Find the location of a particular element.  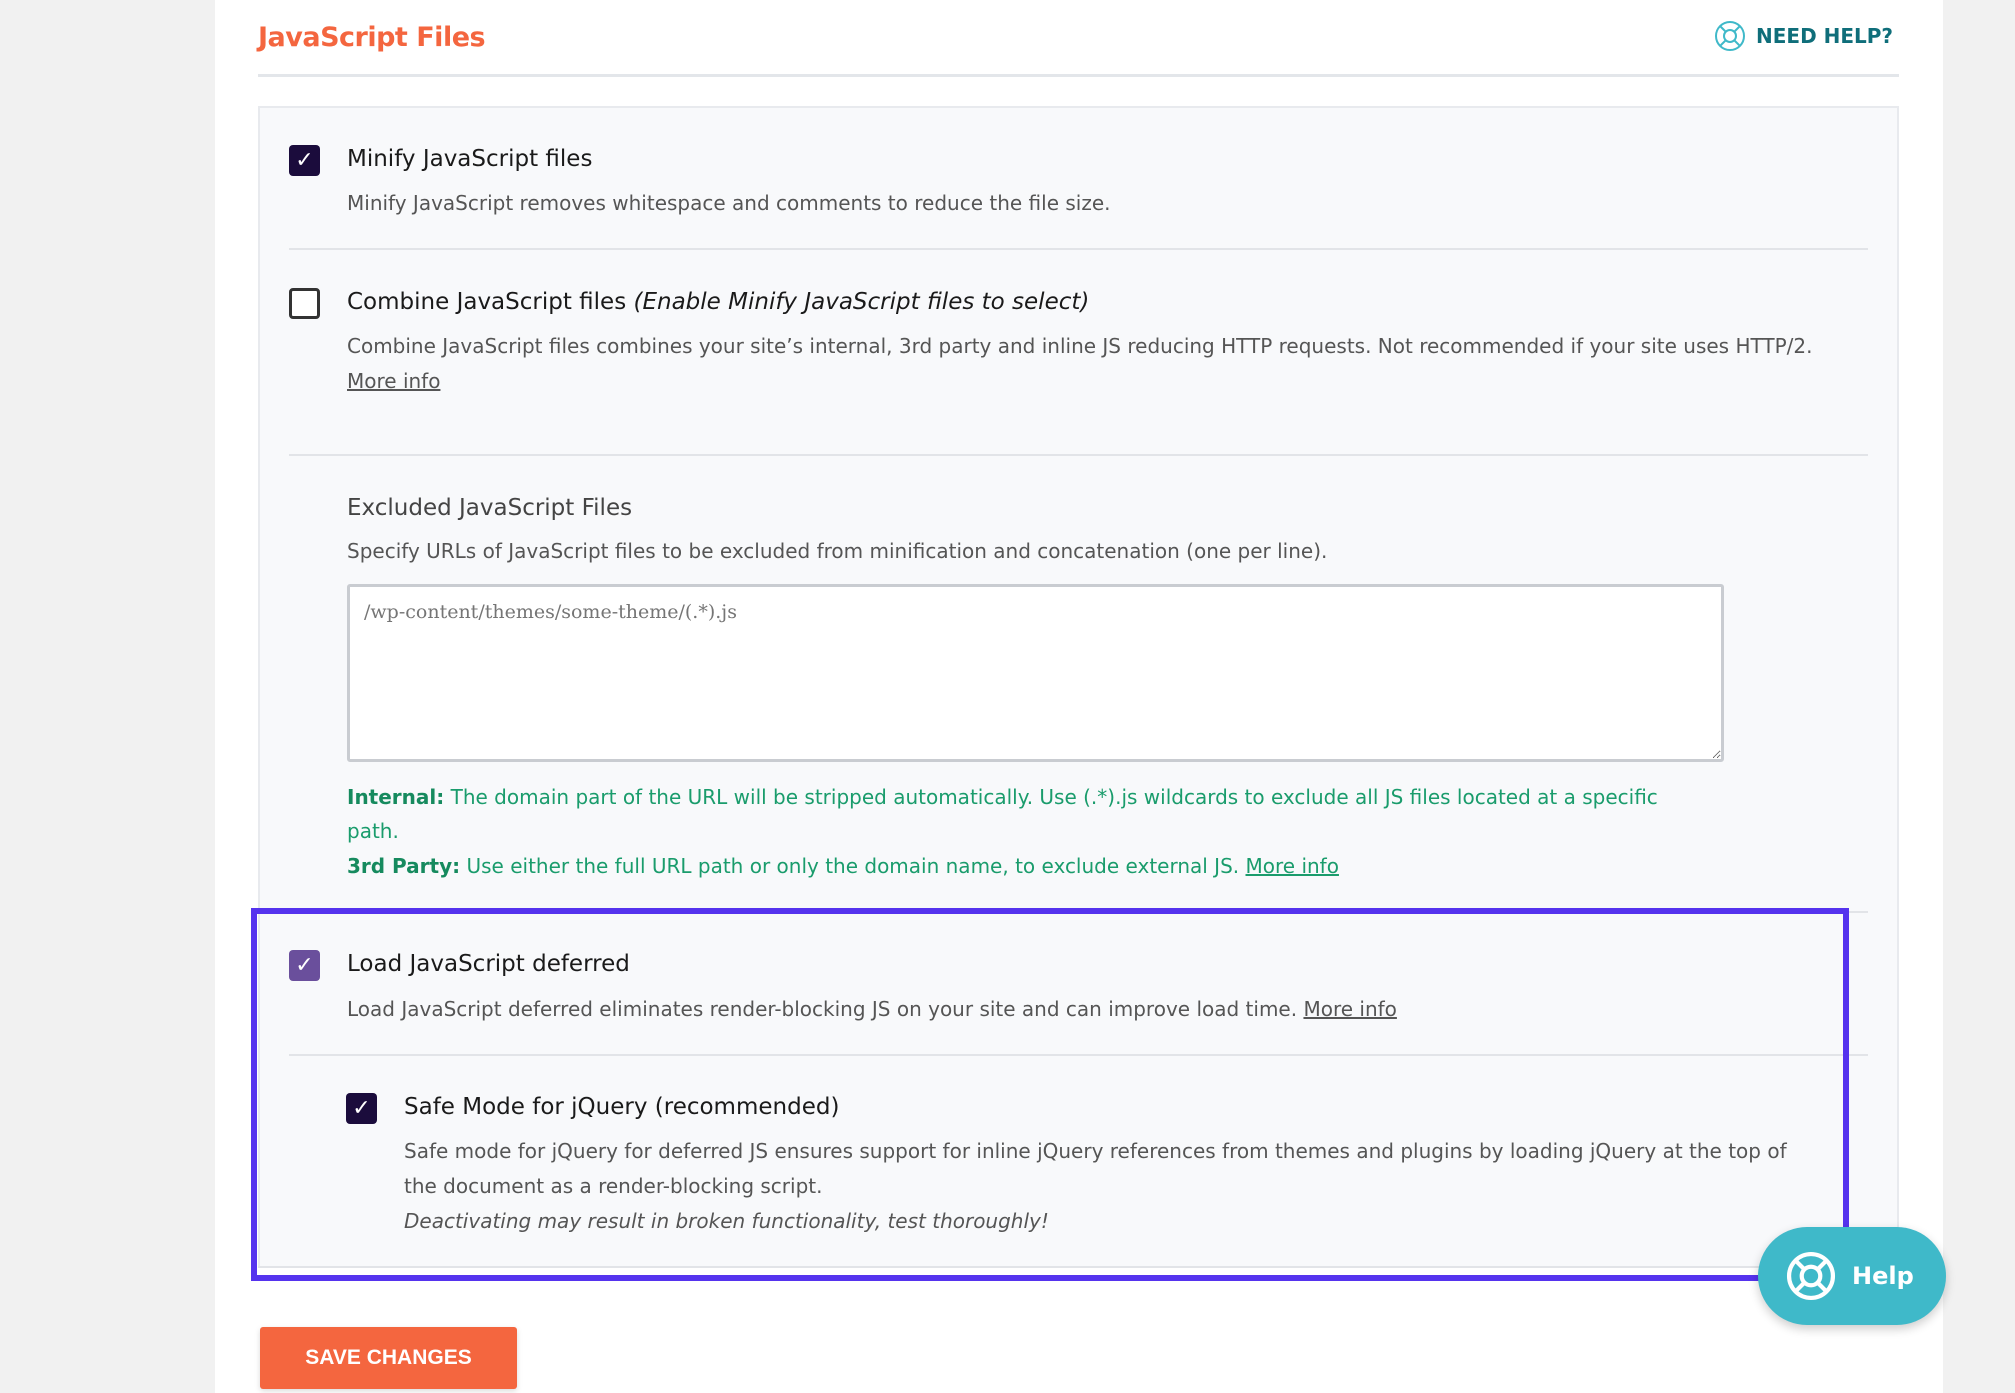

combine-more-info-link: More info is located at coordinates (393, 381).